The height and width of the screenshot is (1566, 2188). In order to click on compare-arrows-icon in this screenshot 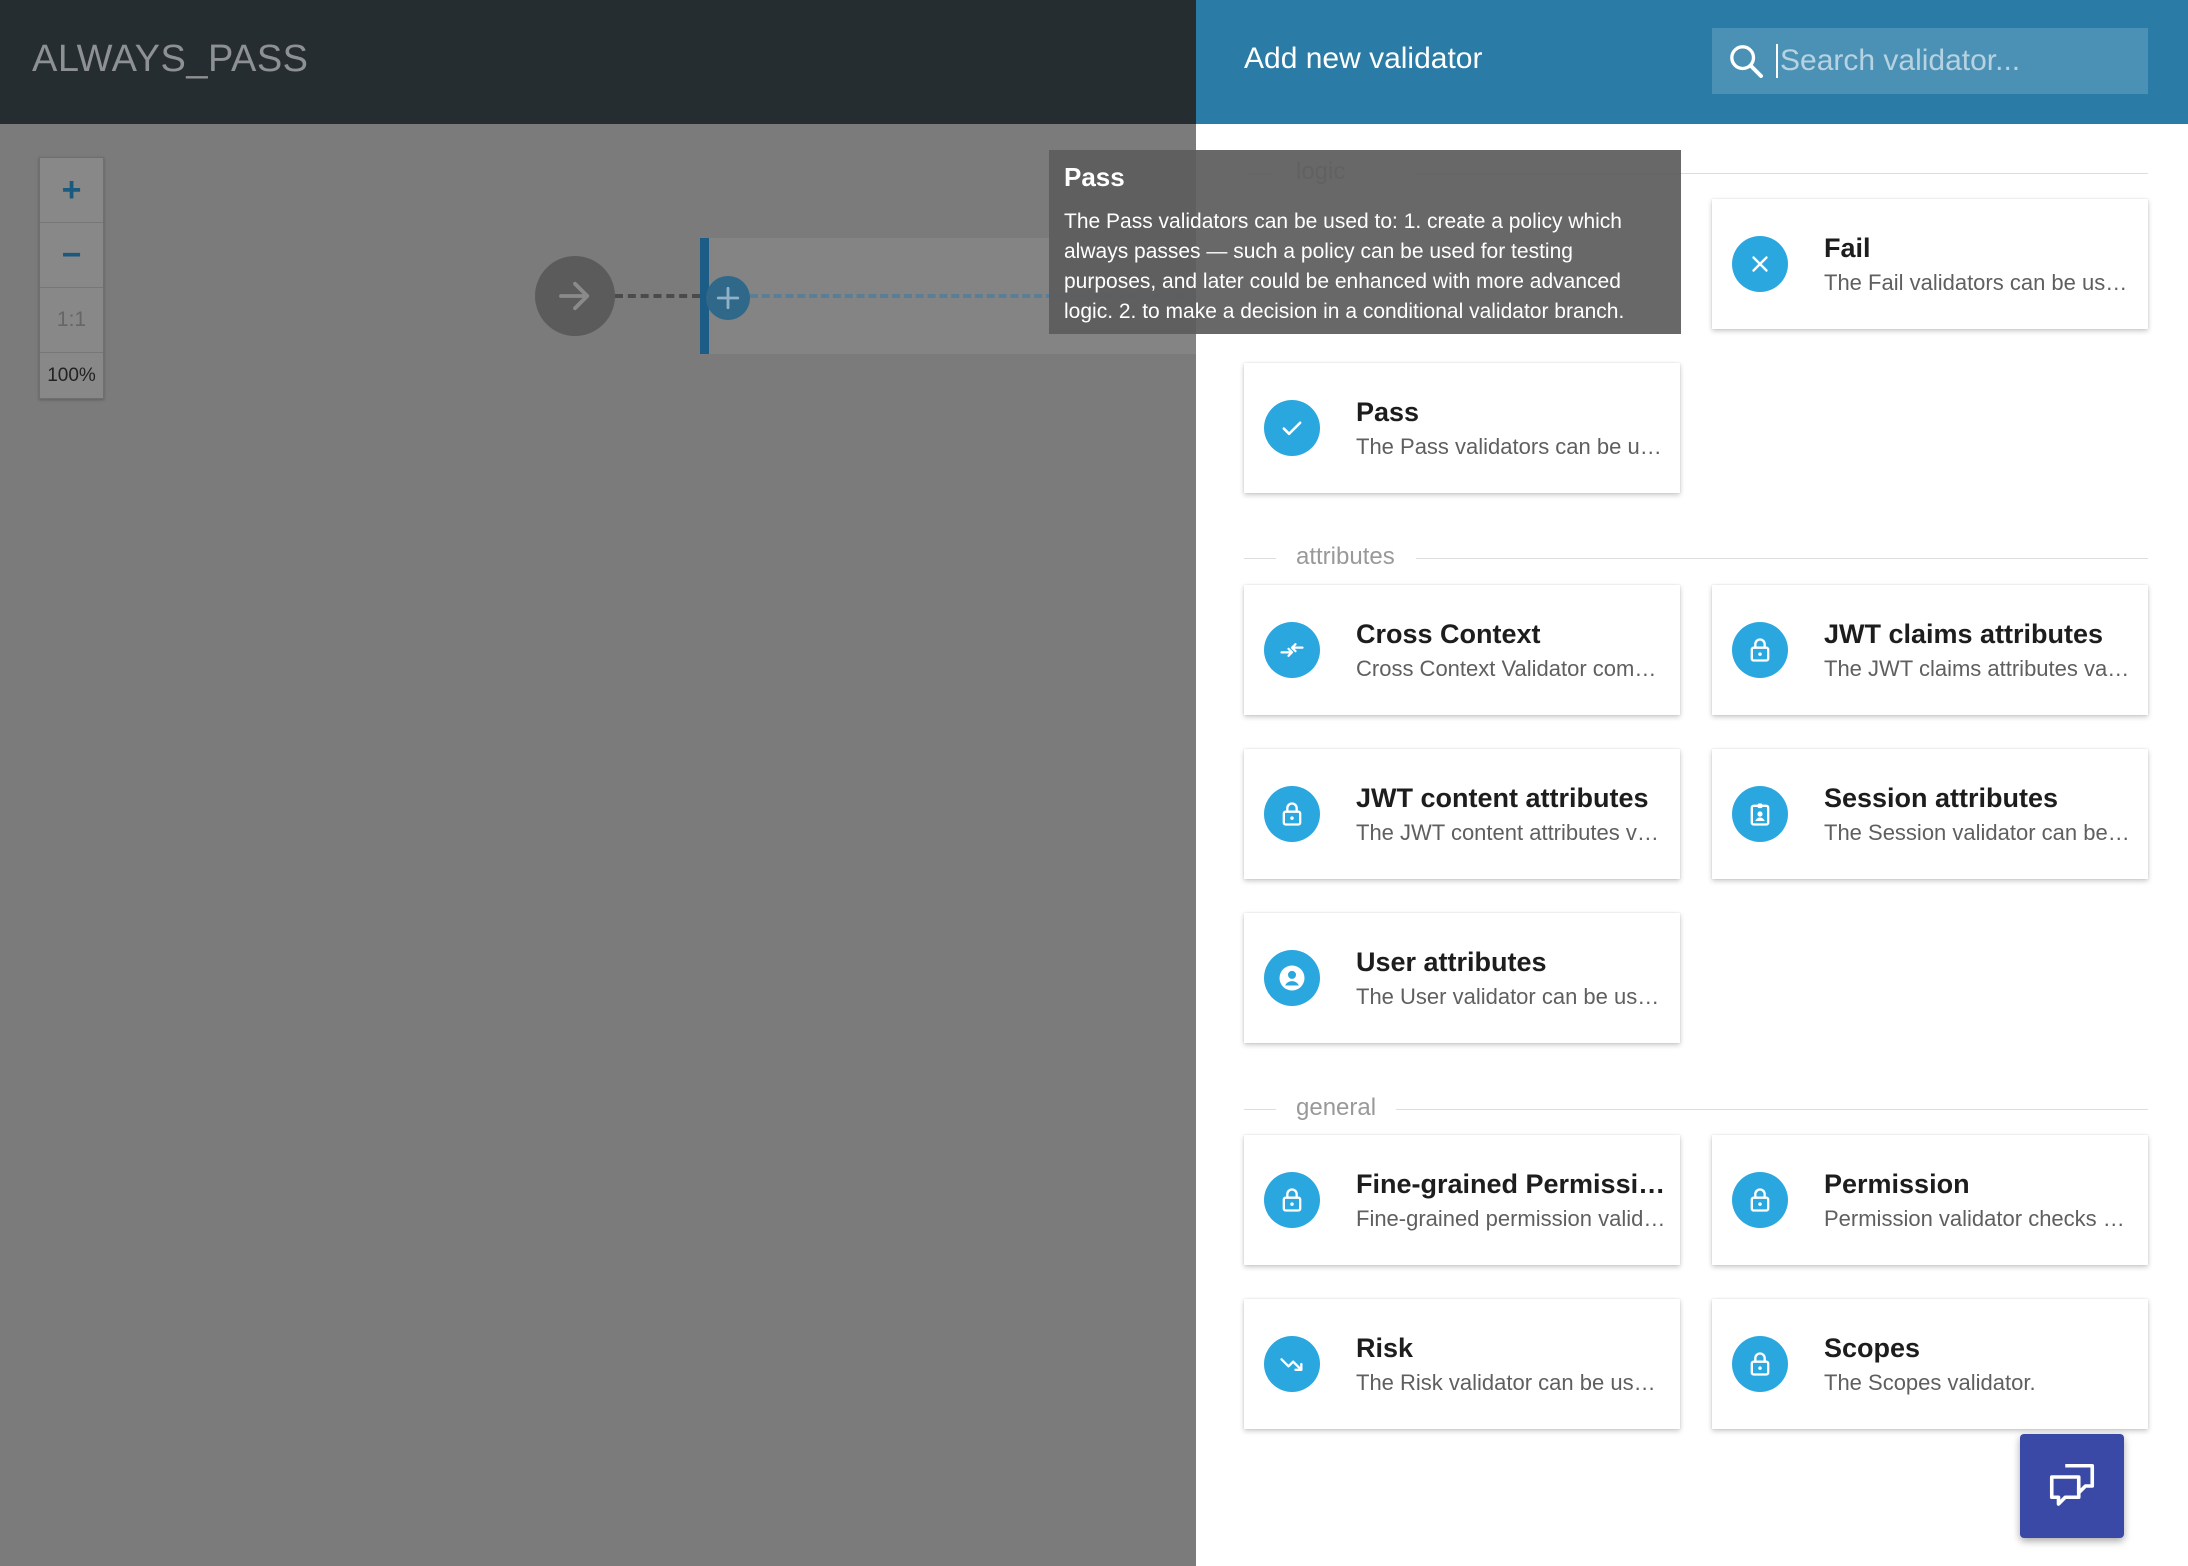, I will do `click(1292, 650)`.